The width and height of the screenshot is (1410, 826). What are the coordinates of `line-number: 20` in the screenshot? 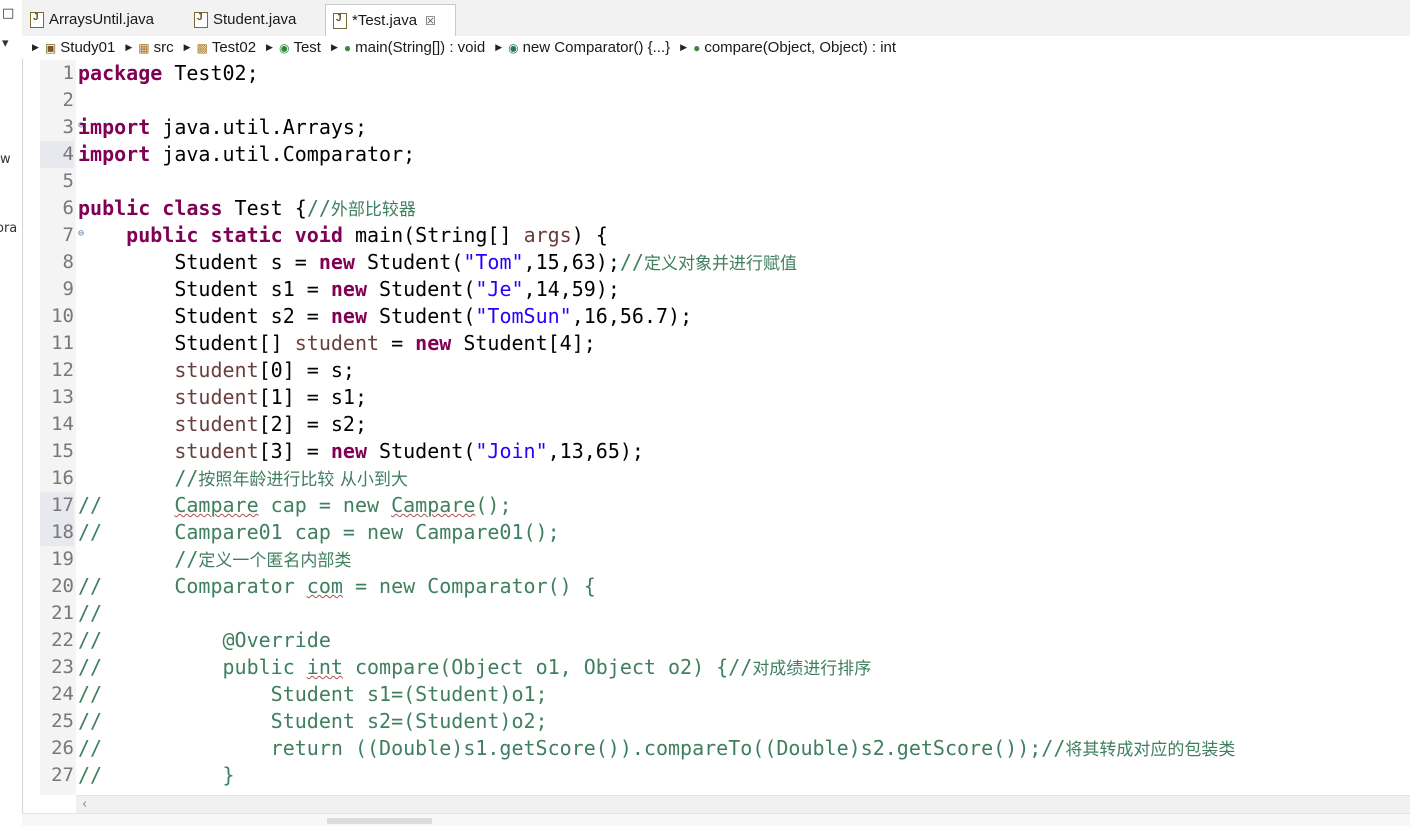 It's located at (62, 586).